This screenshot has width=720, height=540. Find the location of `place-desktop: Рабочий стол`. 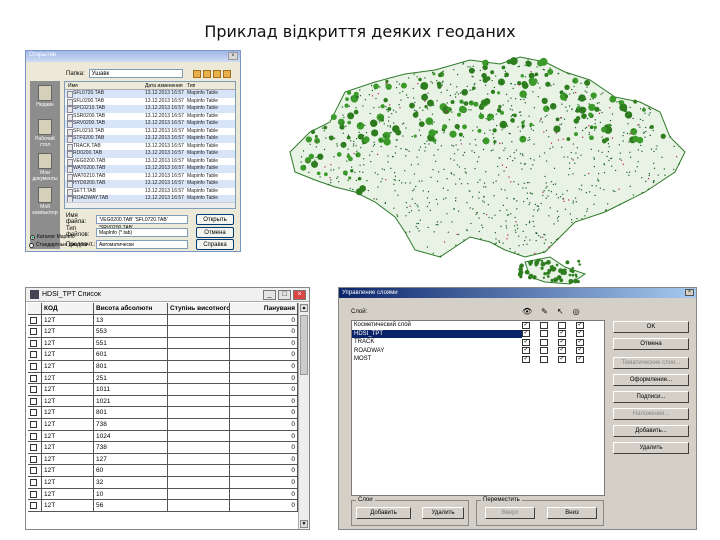

place-desktop: Рабочий стол is located at coordinates (45, 132).